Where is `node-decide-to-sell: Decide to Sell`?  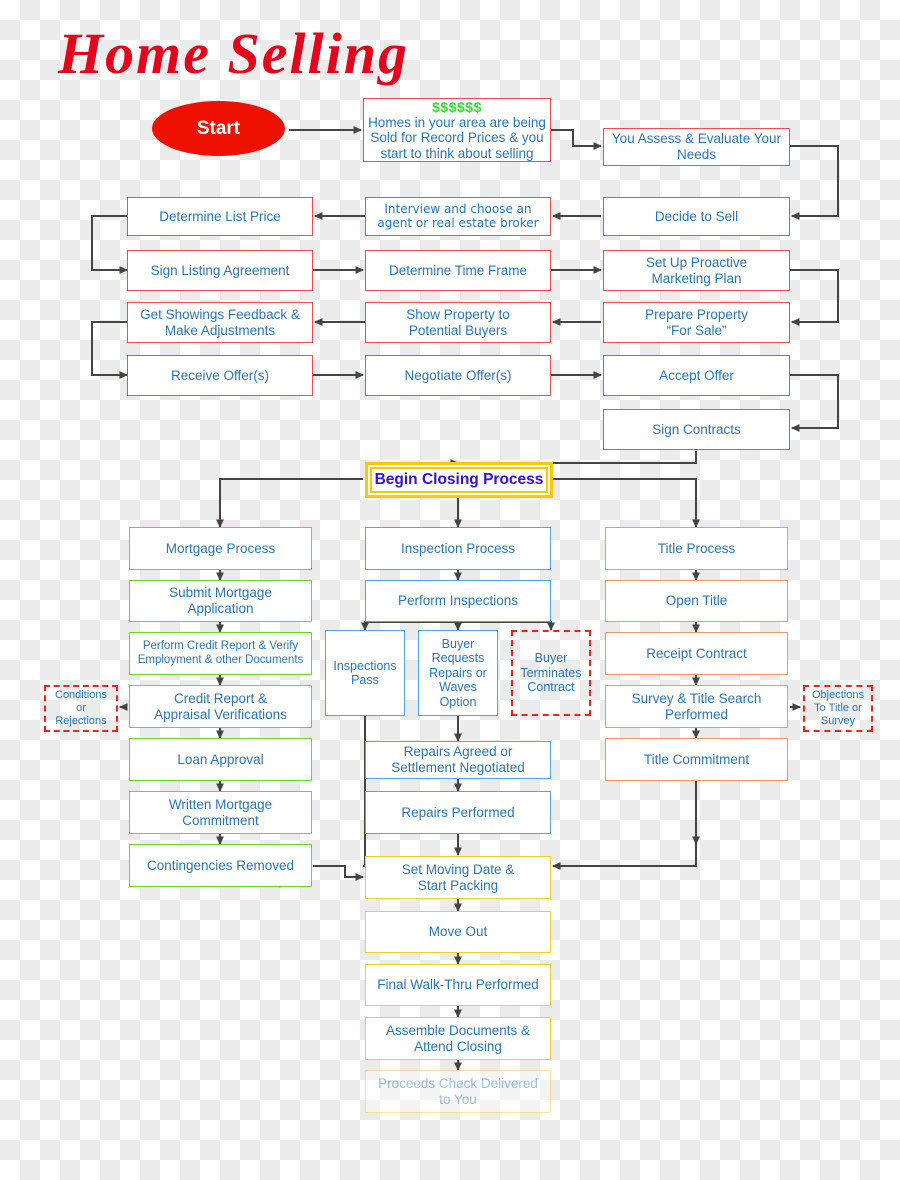
node-decide-to-sell: Decide to Sell is located at coordinates (696, 216).